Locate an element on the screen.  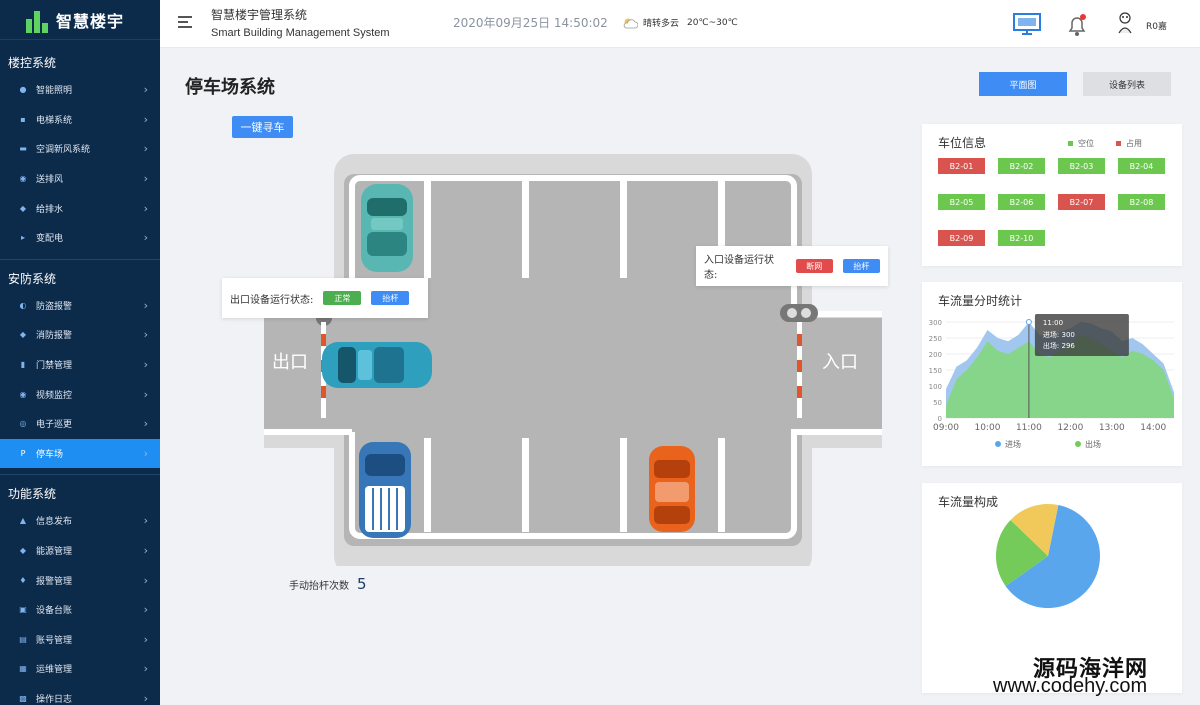
weather: 晴转多云 20℃~30℃ is located at coordinates (680, 22).